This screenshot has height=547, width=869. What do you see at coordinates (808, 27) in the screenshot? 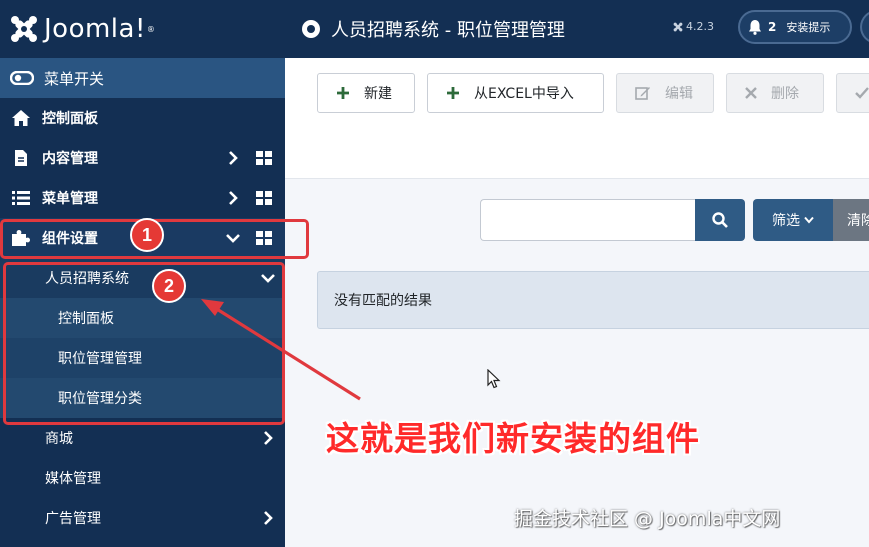
I see `notification-label: 安装提示` at bounding box center [808, 27].